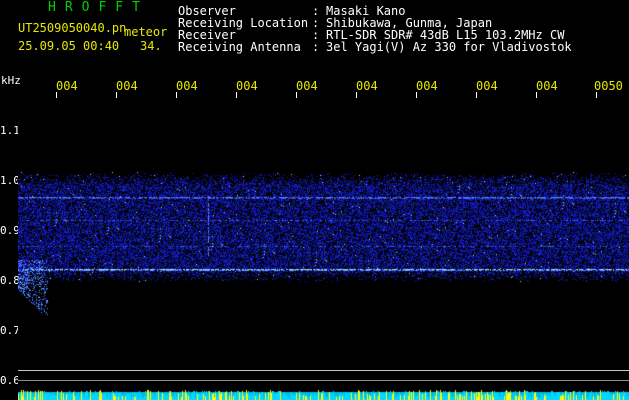 Image resolution: width=629 pixels, height=400 pixels. Describe the element at coordinates (146, 32) in the screenshot. I see `file-type: meteor` at that location.